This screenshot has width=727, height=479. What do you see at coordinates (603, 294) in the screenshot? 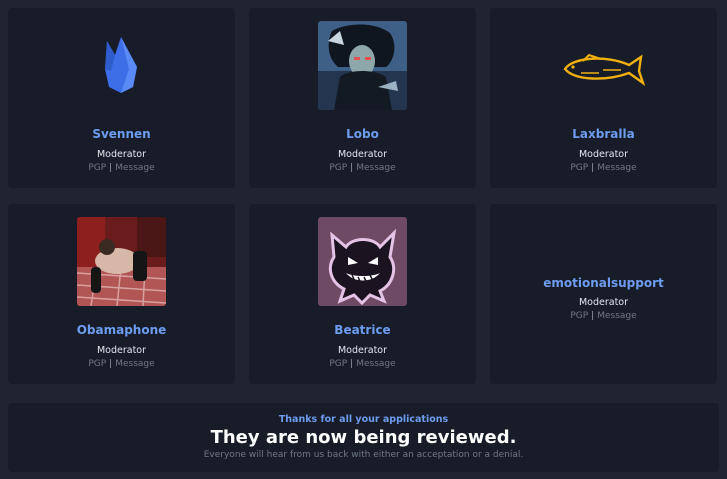
I see `member-card-emotionalsupport: emotionalsupport Moderator PGP | Message` at bounding box center [603, 294].